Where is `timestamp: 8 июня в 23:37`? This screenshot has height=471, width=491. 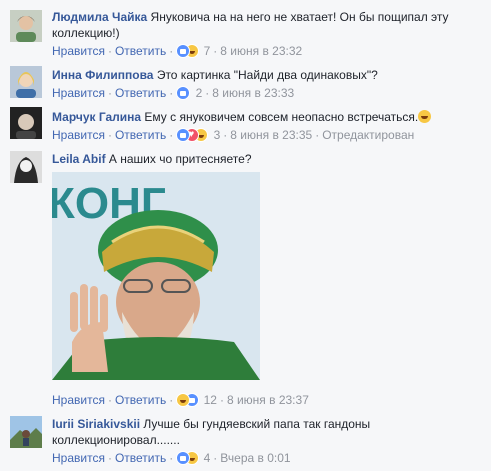 timestamp: 8 июня в 23:37 is located at coordinates (268, 400).